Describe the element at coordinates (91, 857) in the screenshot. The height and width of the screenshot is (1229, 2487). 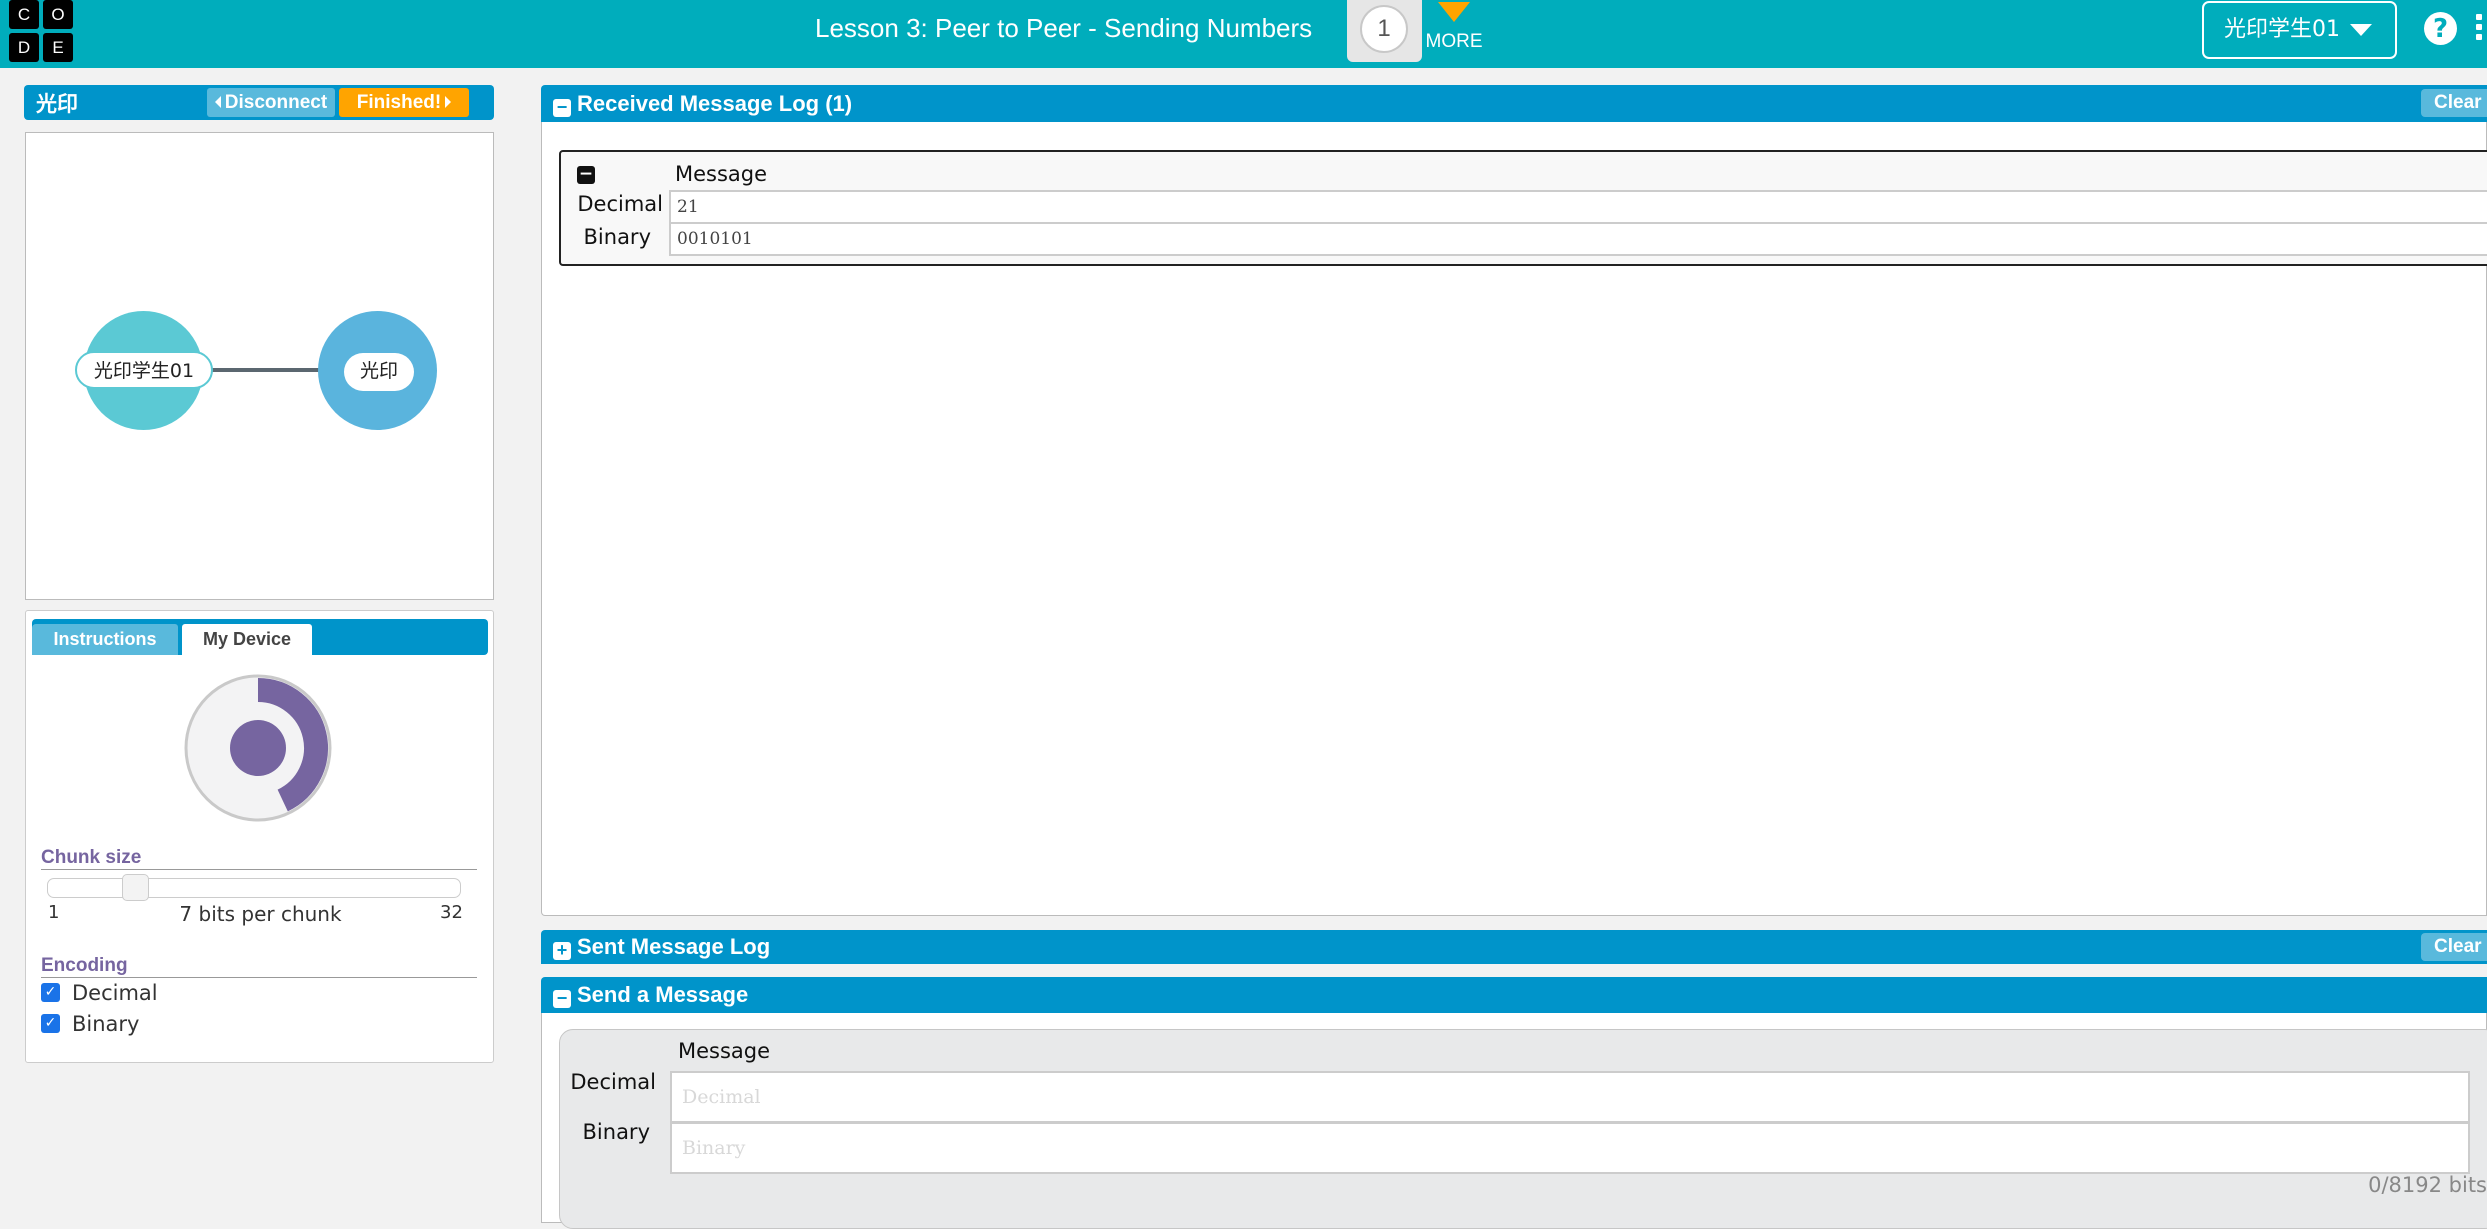
I see `chunk-size-title: Chunk size` at that location.